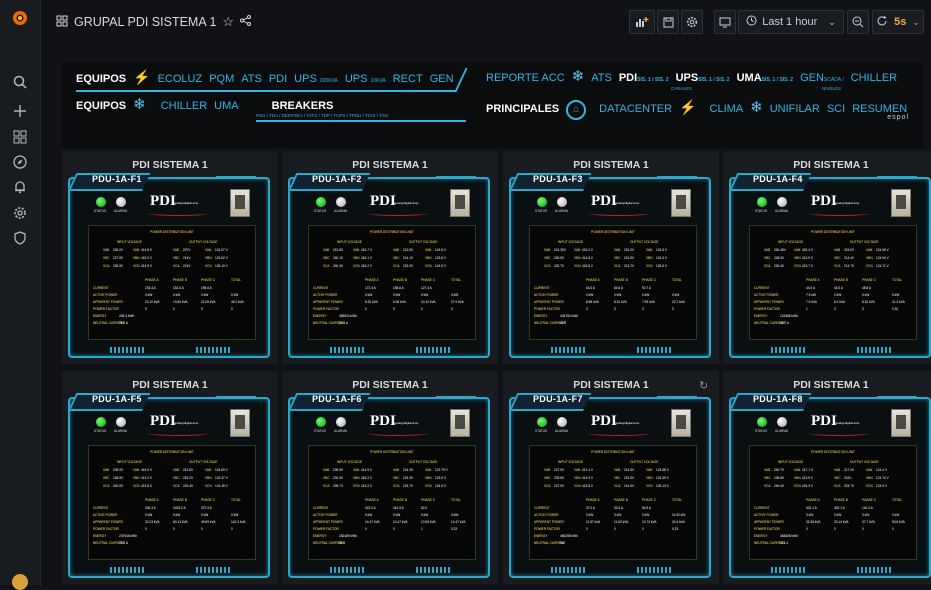 This screenshot has height=590, width=931. I want to click on home-icon: ⌂, so click(576, 110).